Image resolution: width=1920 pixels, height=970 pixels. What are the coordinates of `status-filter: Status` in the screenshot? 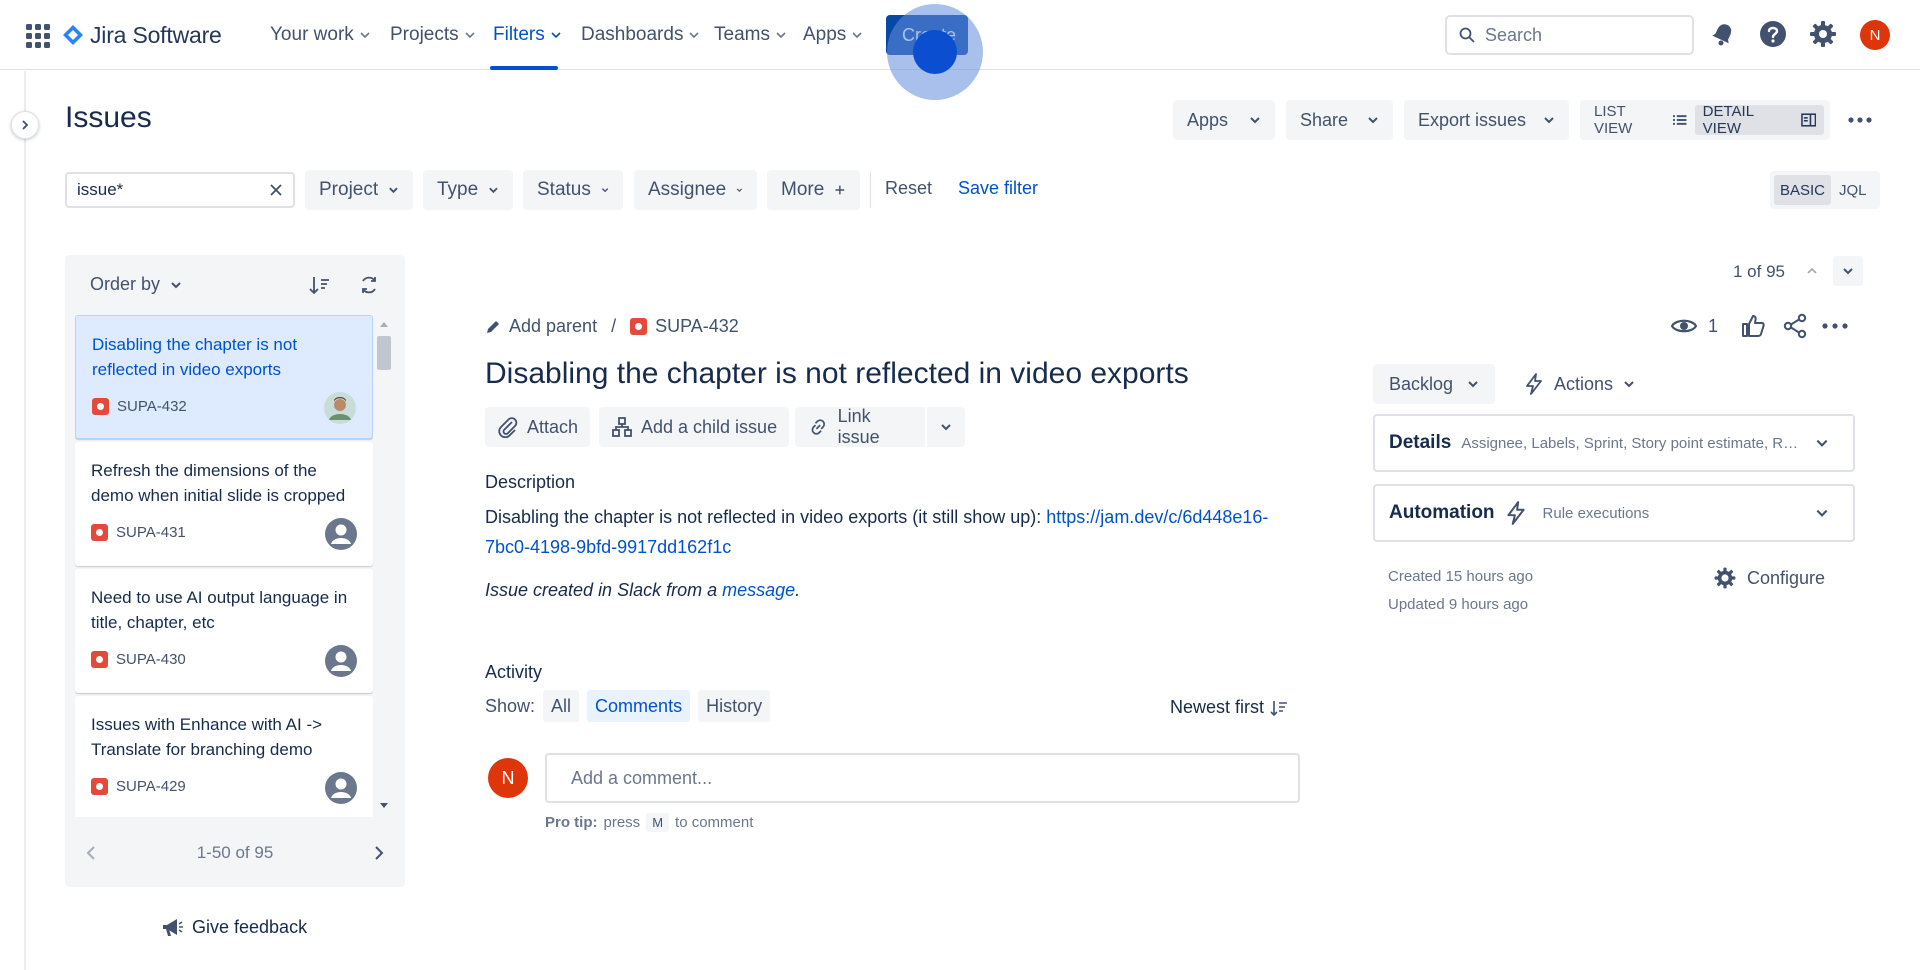 It's located at (573, 190).